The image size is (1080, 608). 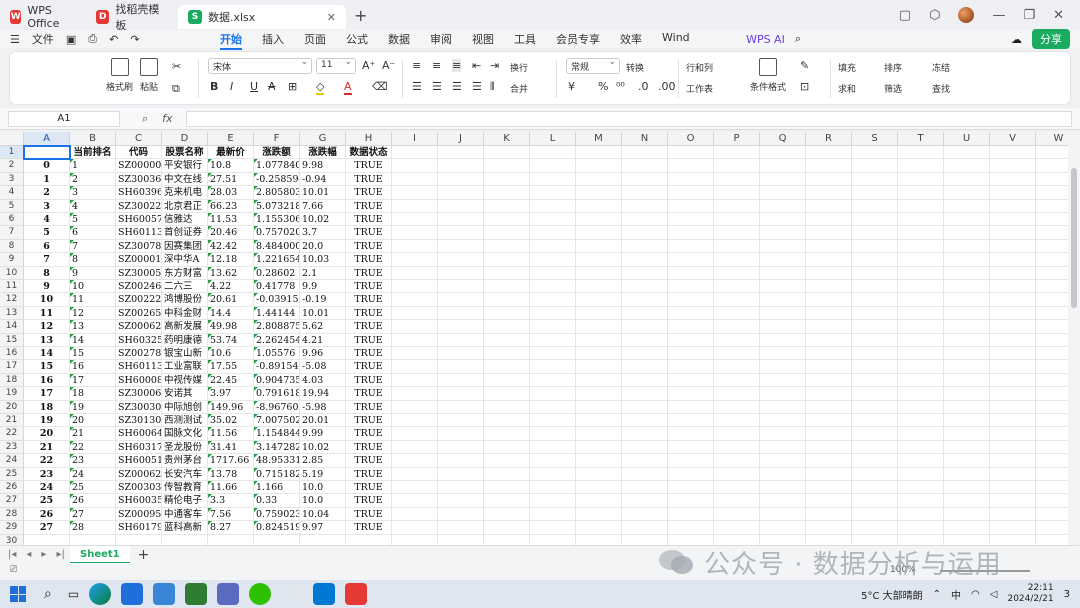 What do you see at coordinates (139, 488) in the screenshot?
I see `cell: SZ003032` at bounding box center [139, 488].